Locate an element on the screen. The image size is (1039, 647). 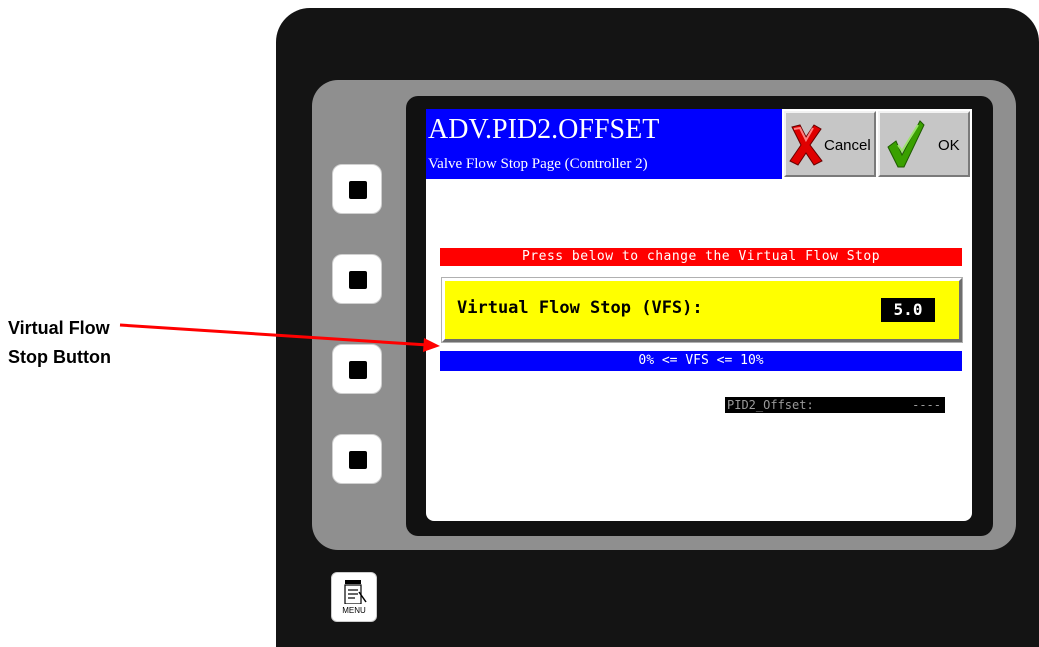
callout-label: Virtual Flow Stop Button is located at coordinates (83, 343).